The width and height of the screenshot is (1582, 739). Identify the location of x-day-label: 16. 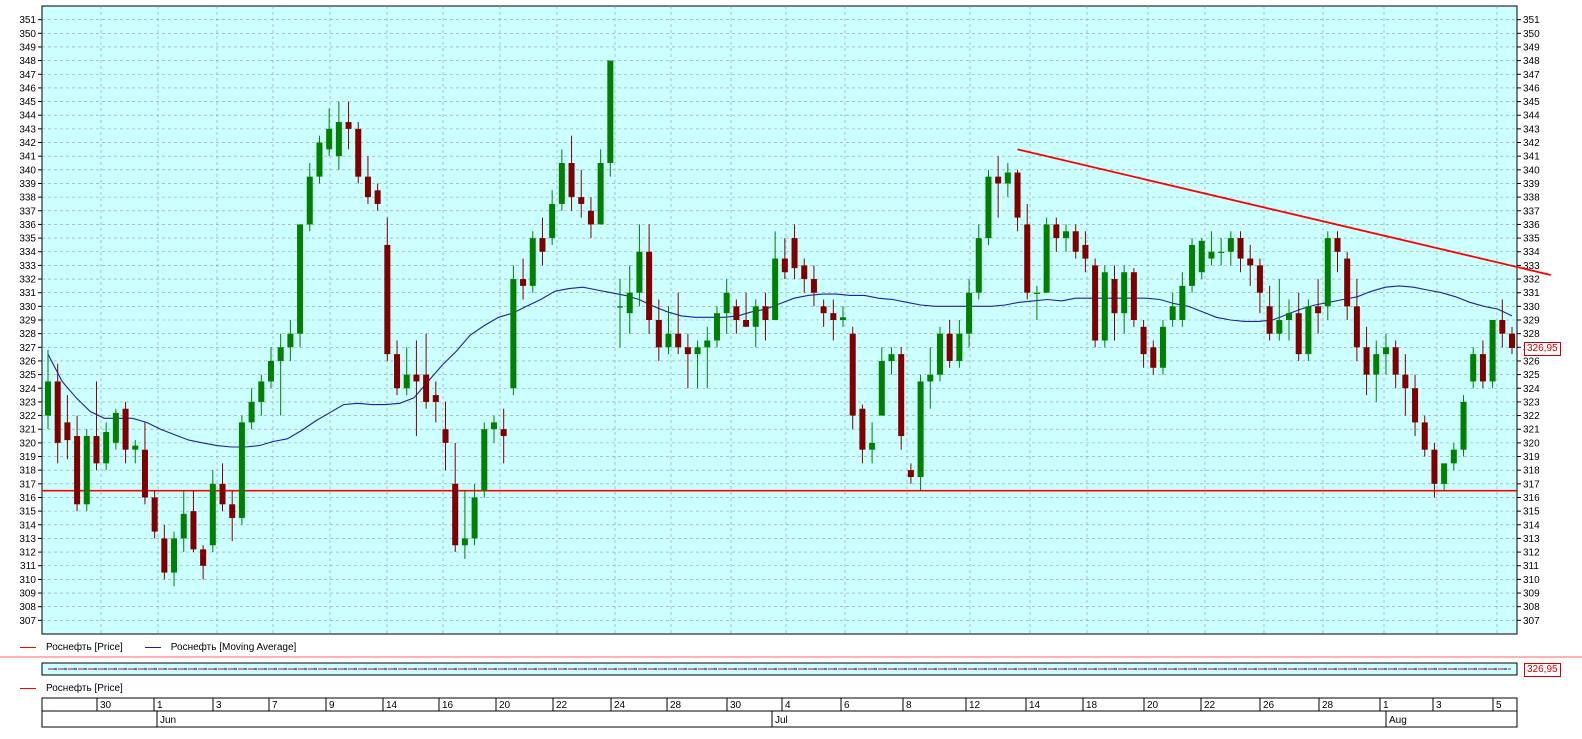
(448, 705).